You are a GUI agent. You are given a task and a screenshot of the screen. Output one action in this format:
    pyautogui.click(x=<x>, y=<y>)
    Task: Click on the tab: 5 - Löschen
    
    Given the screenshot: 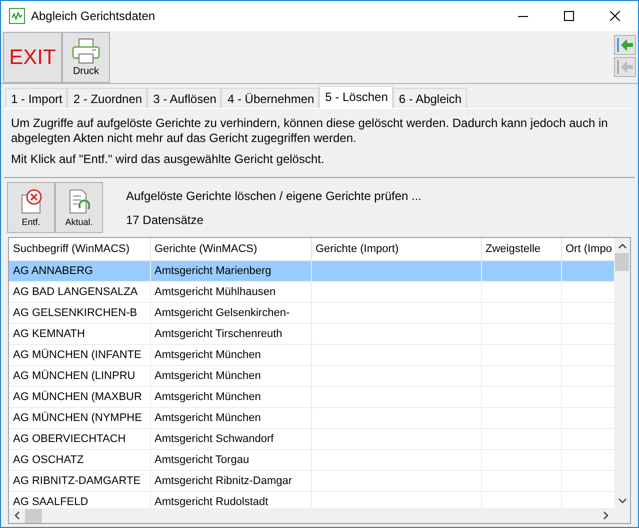 What is the action you would take?
    pyautogui.click(x=356, y=97)
    